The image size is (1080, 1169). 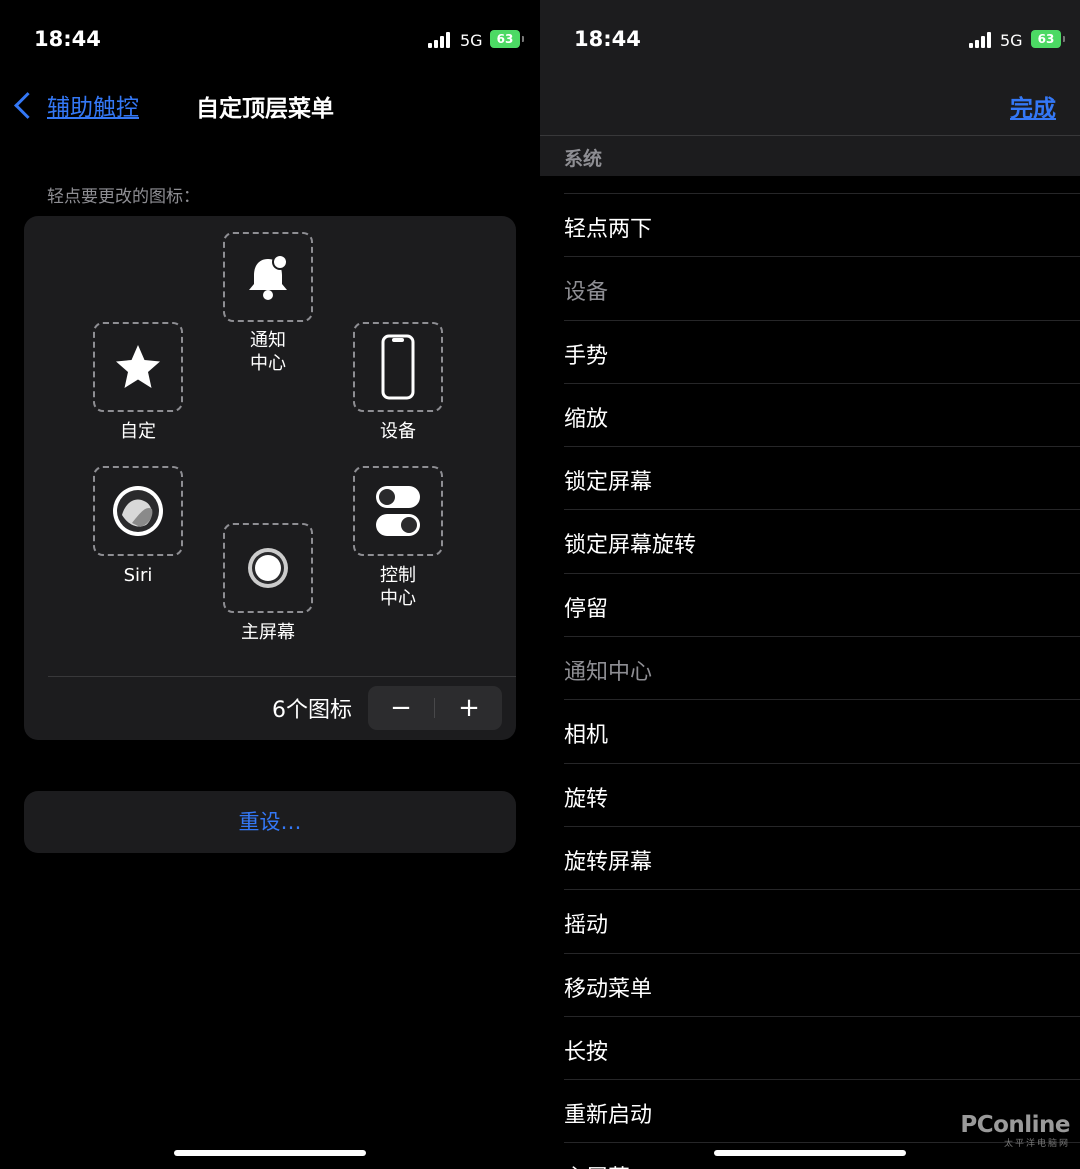 I want to click on slot-device, so click(x=398, y=367).